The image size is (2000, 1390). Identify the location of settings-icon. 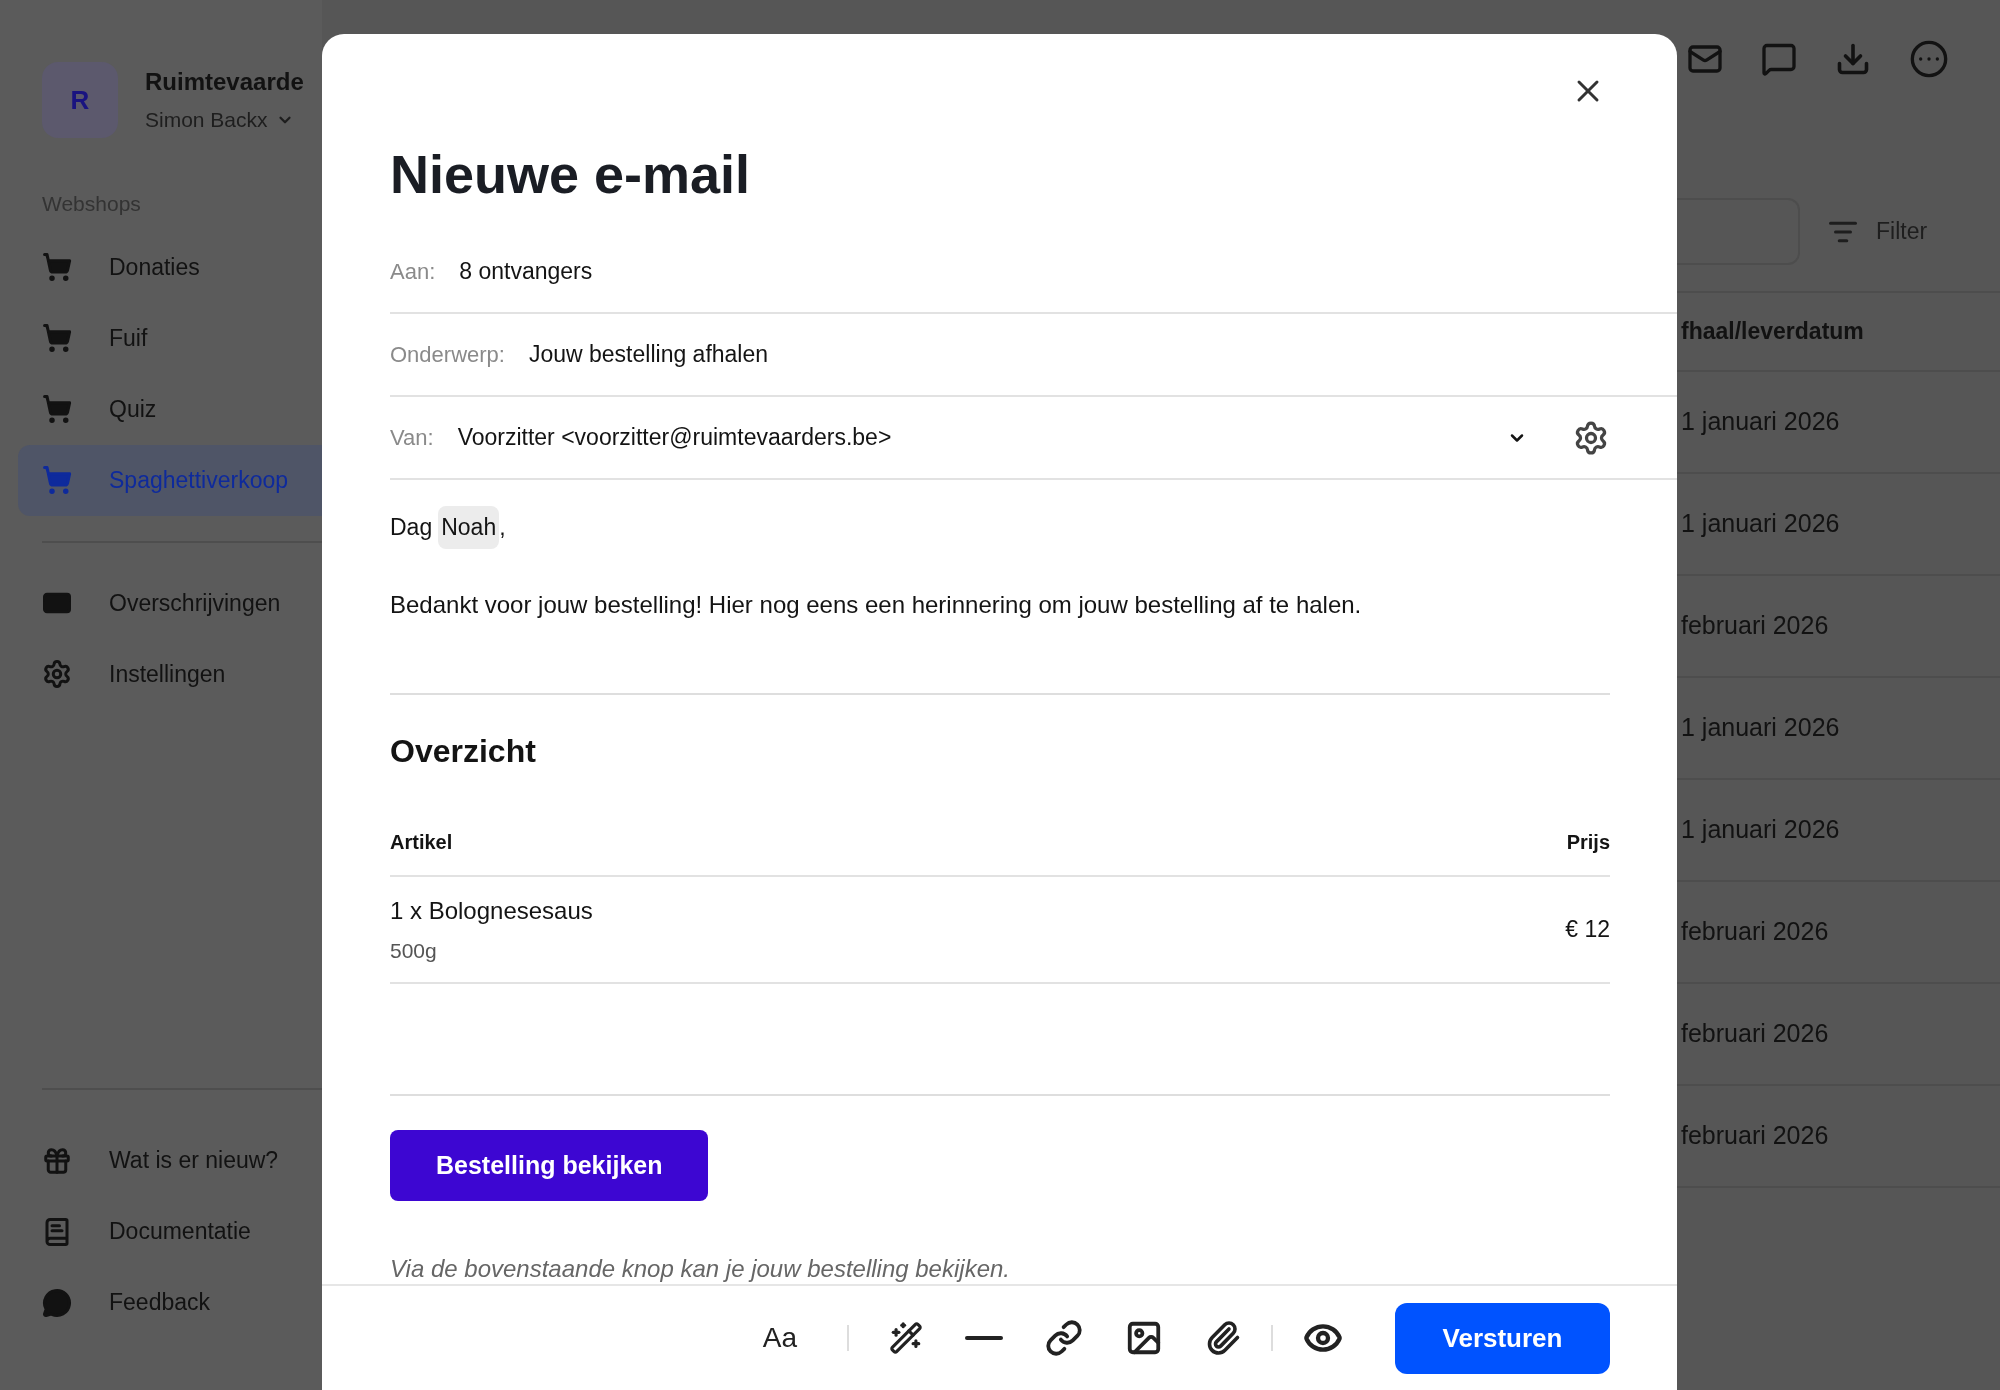
(1591, 437).